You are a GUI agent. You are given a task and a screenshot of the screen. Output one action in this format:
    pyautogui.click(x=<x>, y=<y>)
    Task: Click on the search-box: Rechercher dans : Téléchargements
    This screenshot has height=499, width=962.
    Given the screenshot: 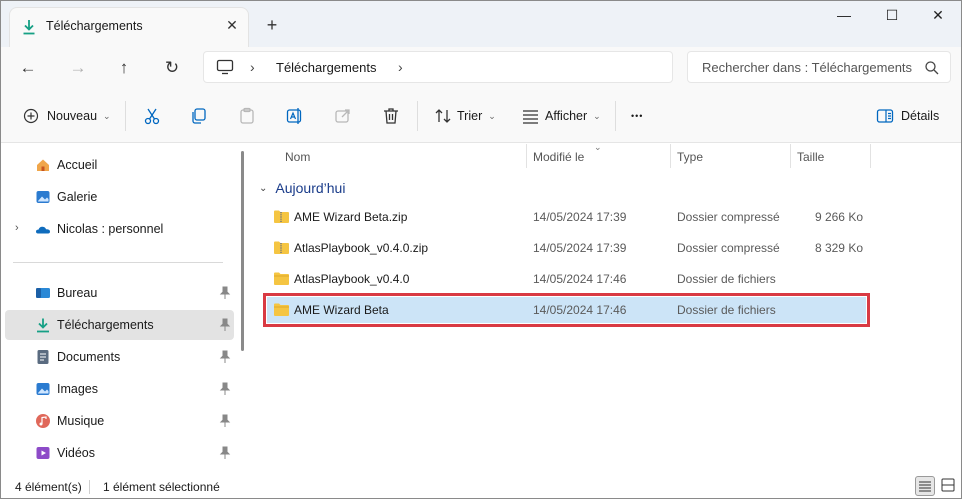 What is the action you would take?
    pyautogui.click(x=819, y=67)
    